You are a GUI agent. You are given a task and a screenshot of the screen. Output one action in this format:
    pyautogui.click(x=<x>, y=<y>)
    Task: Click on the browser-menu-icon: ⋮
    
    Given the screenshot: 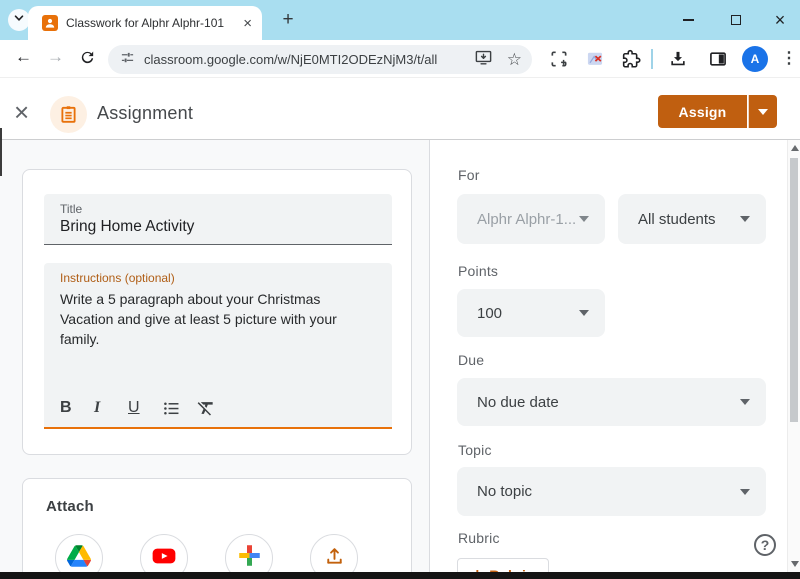 What is the action you would take?
    pyautogui.click(x=789, y=58)
    